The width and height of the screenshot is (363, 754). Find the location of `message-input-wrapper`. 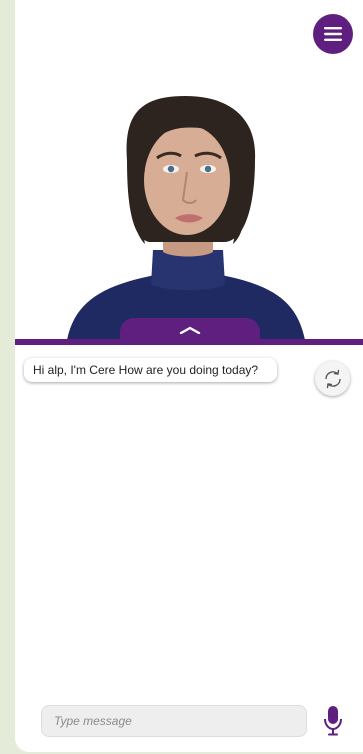

message-input-wrapper is located at coordinates (174, 721).